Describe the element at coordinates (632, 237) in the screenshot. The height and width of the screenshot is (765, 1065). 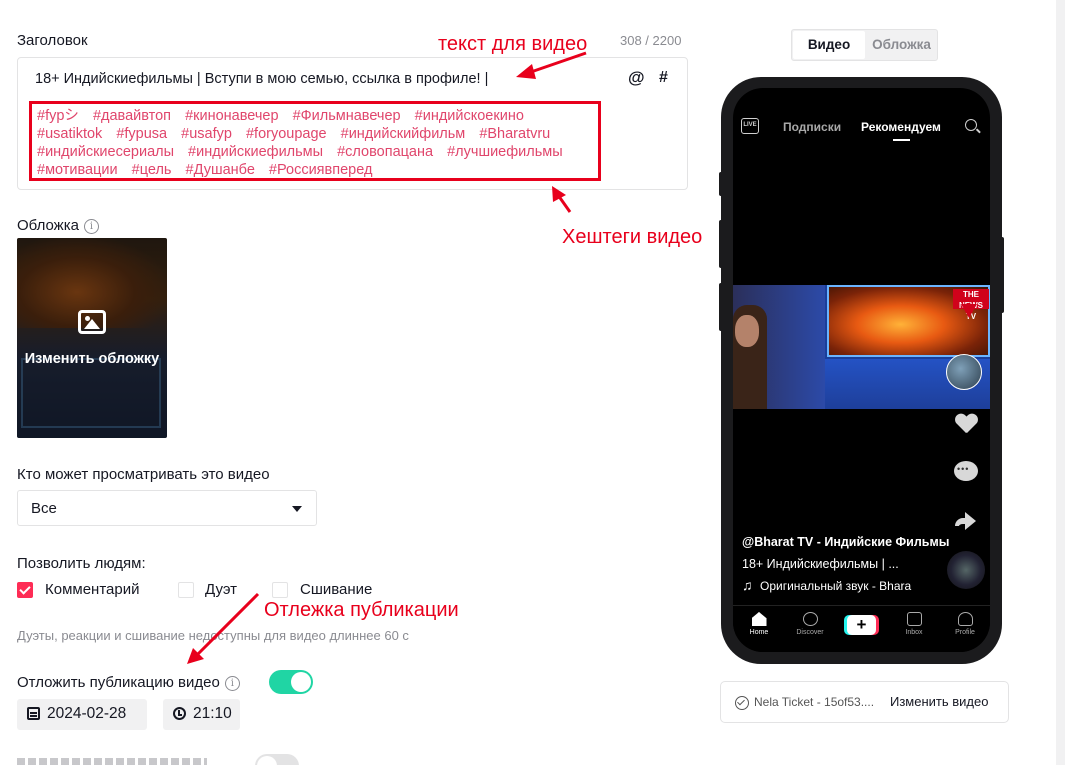
I see `annotation-video-hashtags: Хештеги видео` at that location.